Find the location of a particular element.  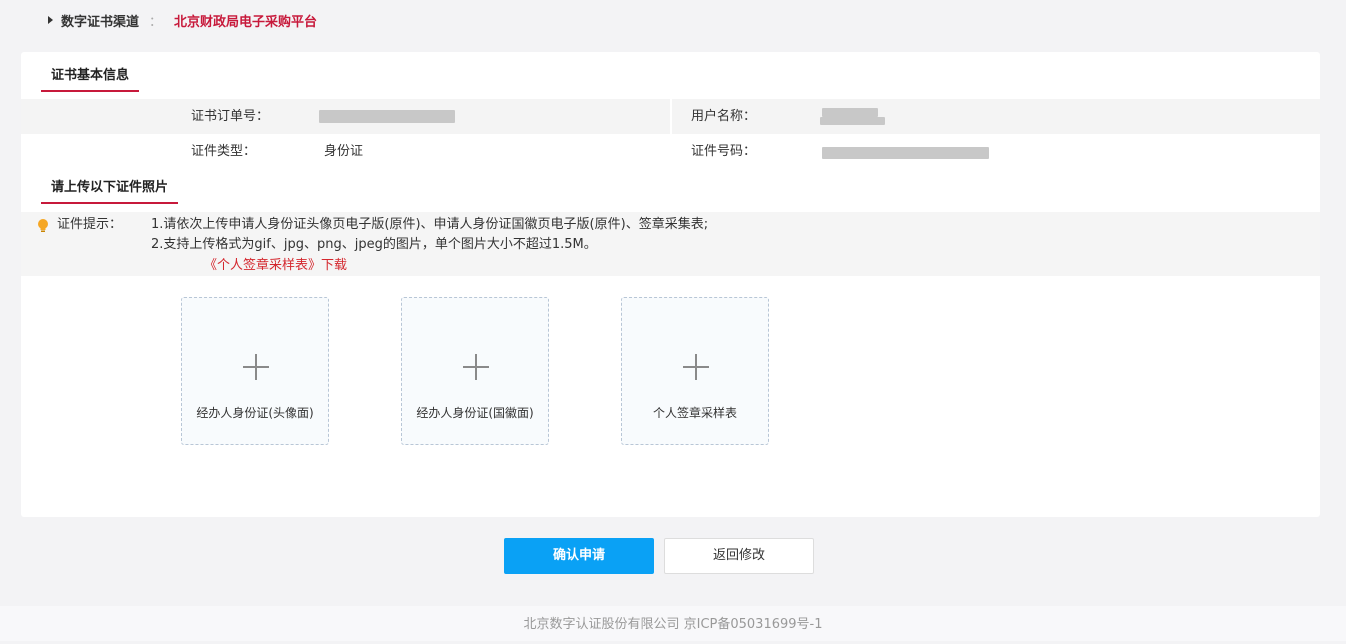

info-row-id: 证件类型： 身份证 证件号码： is located at coordinates (670, 152).